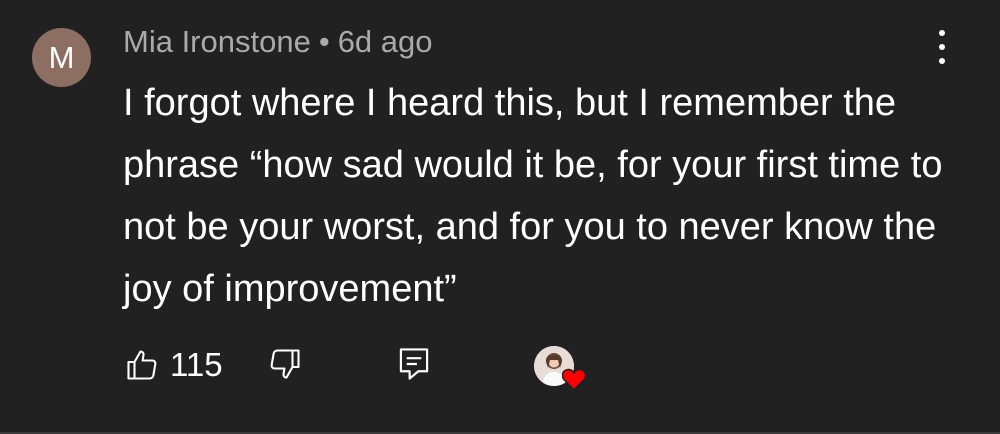 This screenshot has width=1000, height=434. What do you see at coordinates (217, 41) in the screenshot?
I see `author-name: Mia Ironstone` at bounding box center [217, 41].